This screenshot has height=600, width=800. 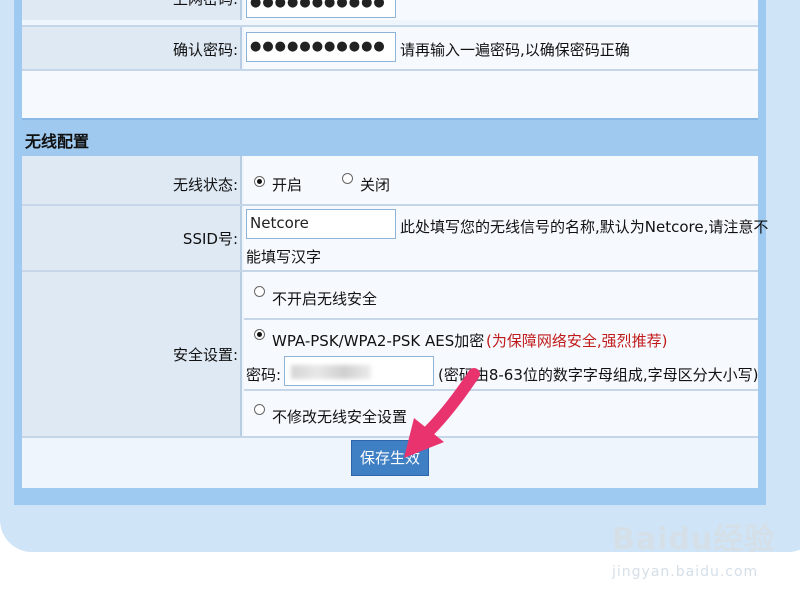 I want to click on status-off-label: 关闭, so click(x=375, y=184).